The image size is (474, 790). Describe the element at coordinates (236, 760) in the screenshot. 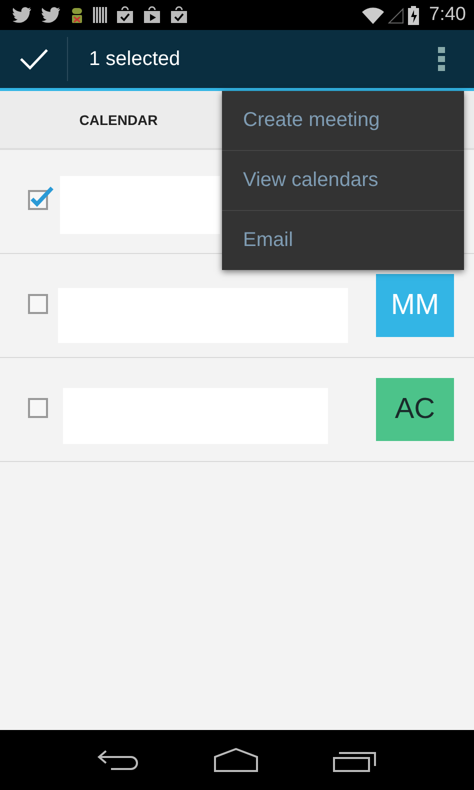

I see `home-icon` at that location.